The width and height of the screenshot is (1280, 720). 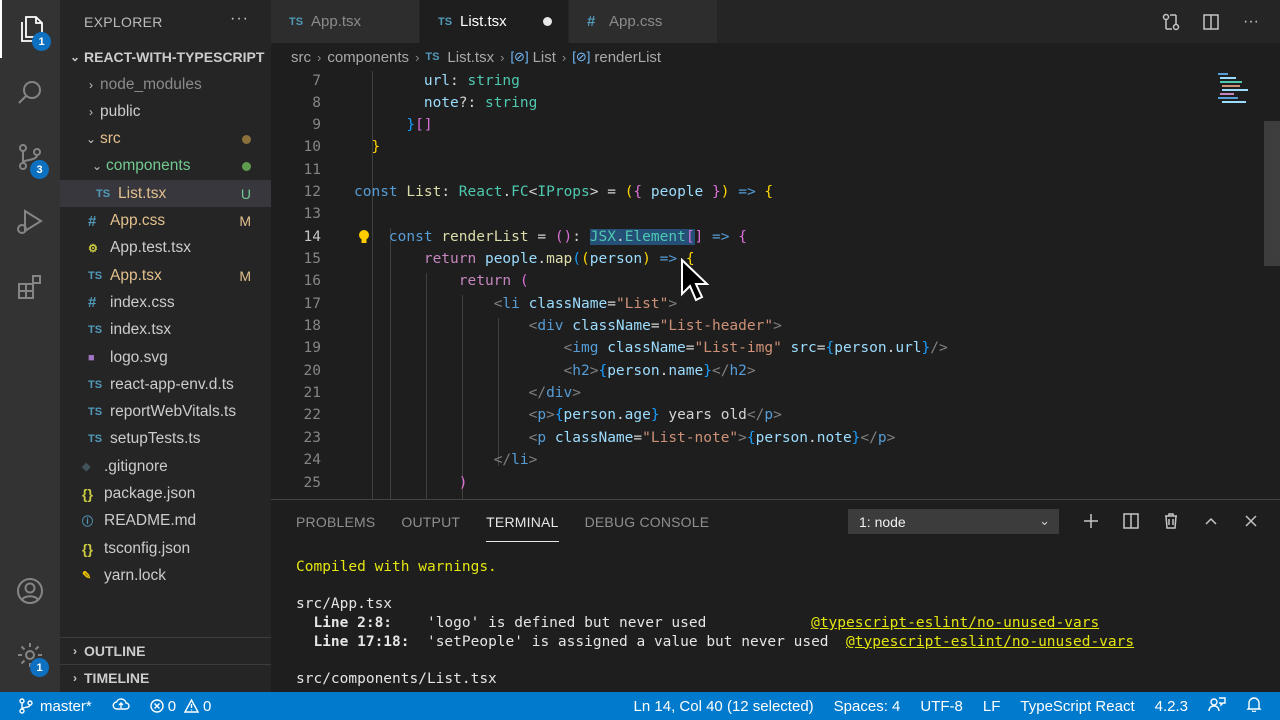 What do you see at coordinates (1131, 521) in the screenshot?
I see `split-terminal-icon` at bounding box center [1131, 521].